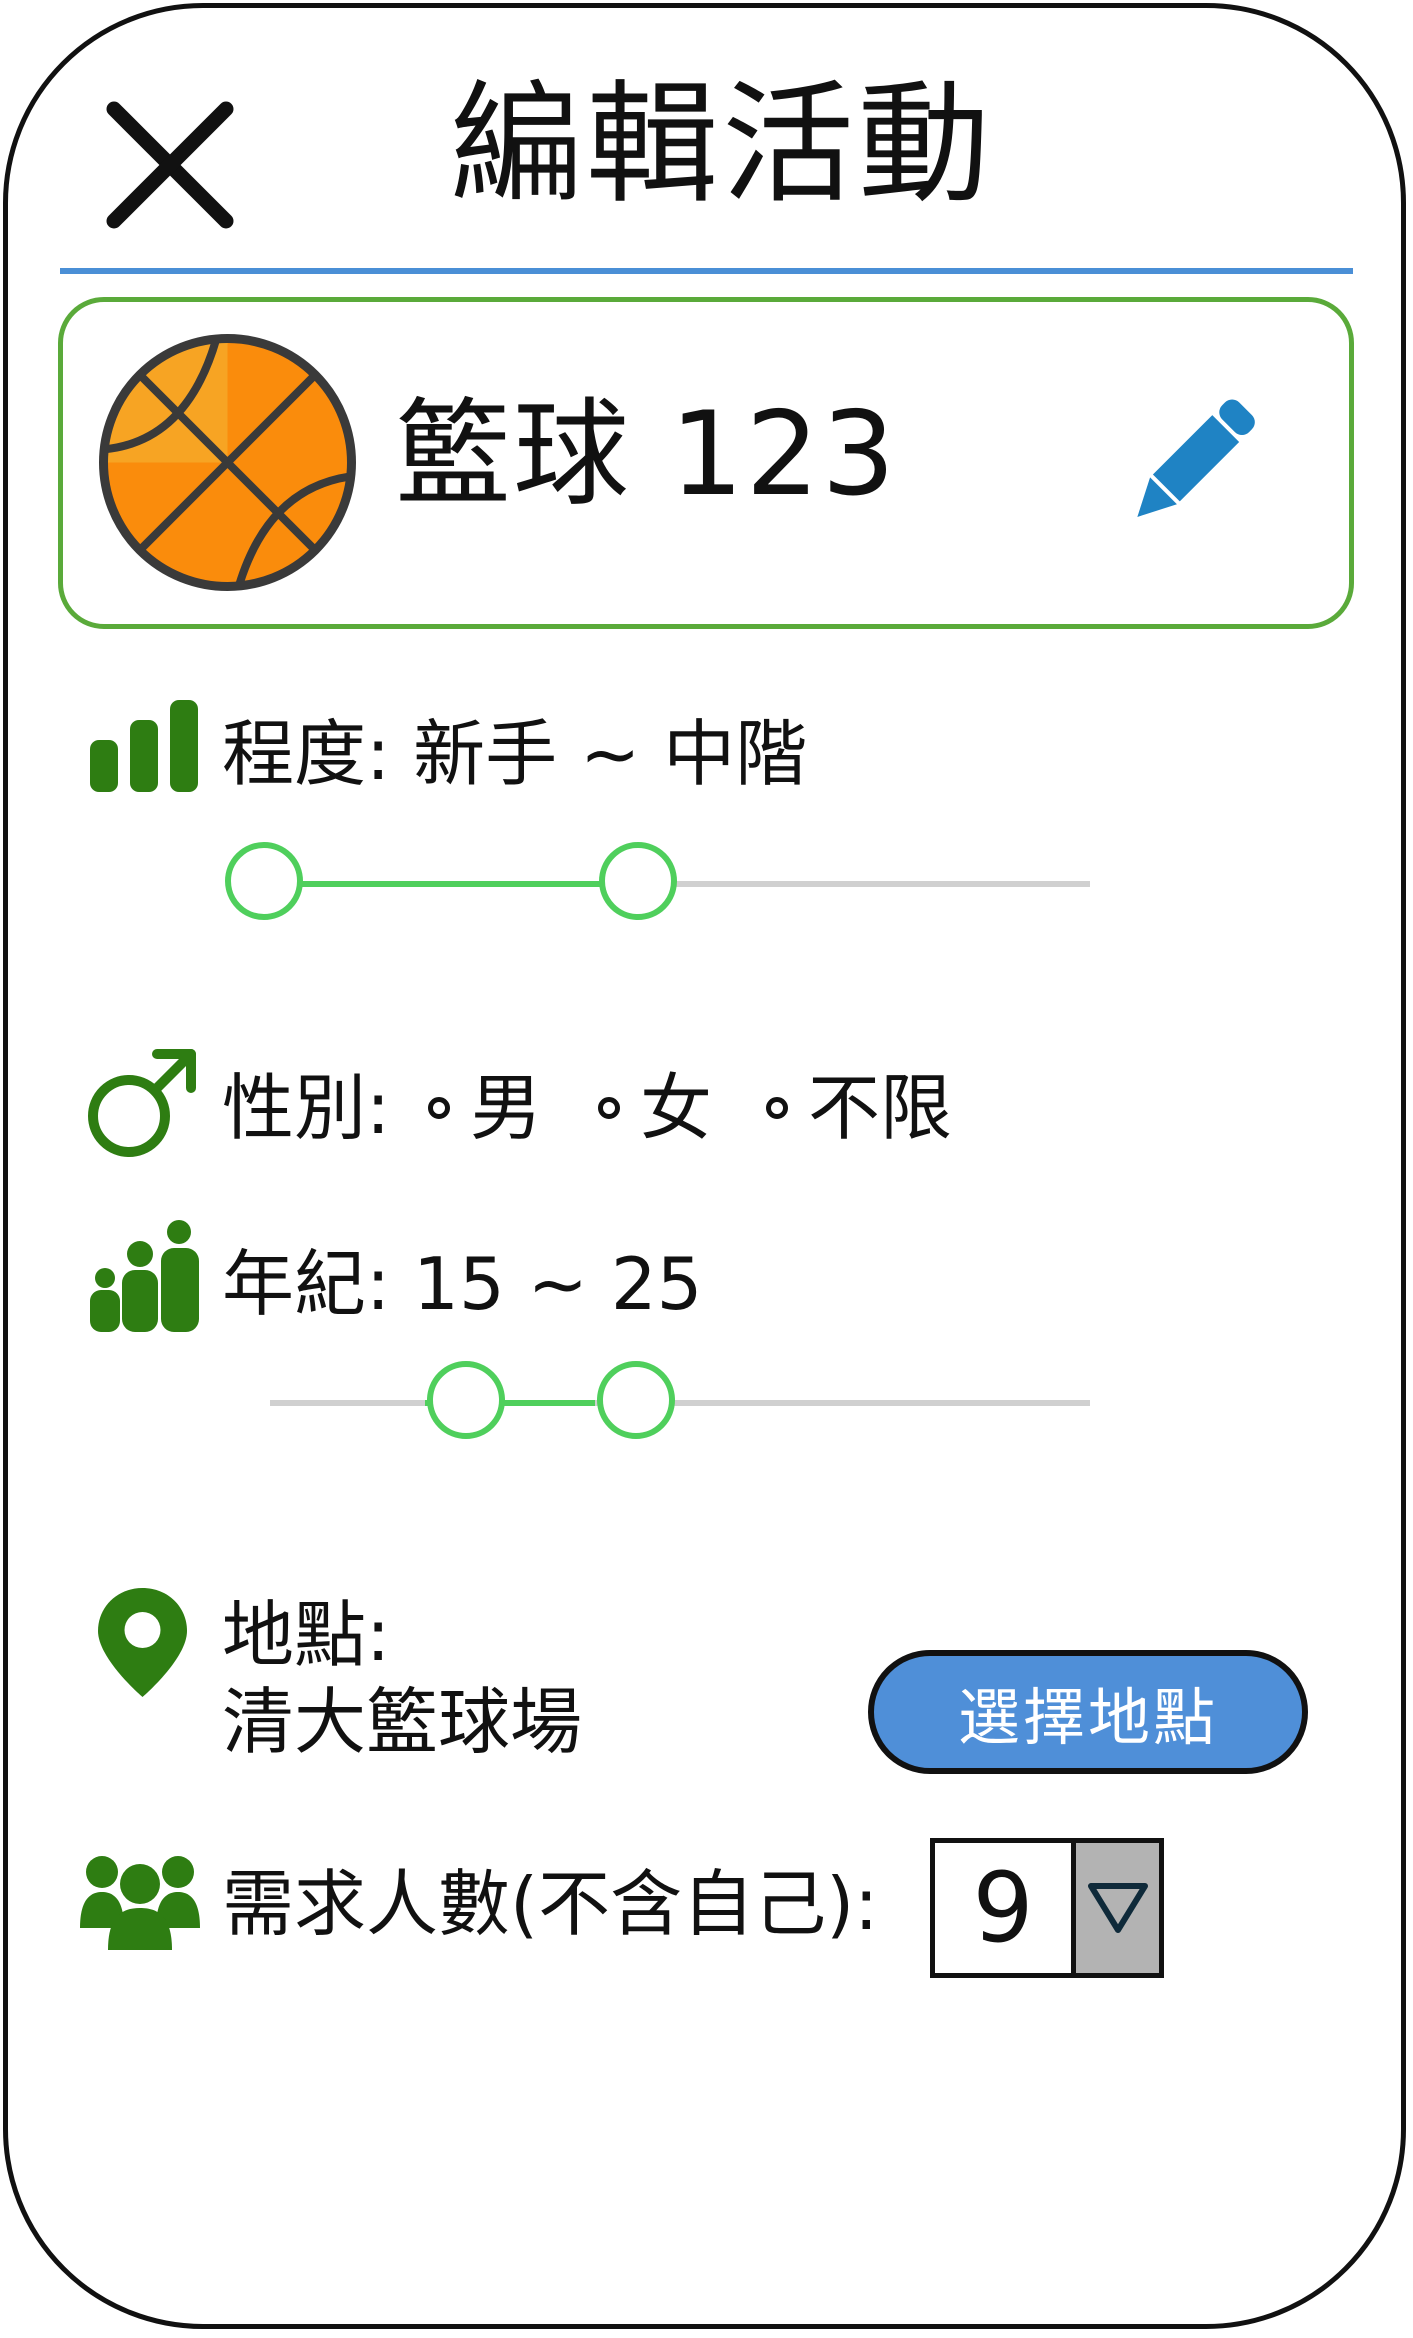 The height and width of the screenshot is (2338, 1413). I want to click on page-title: 編輯活動, so click(722, 145).